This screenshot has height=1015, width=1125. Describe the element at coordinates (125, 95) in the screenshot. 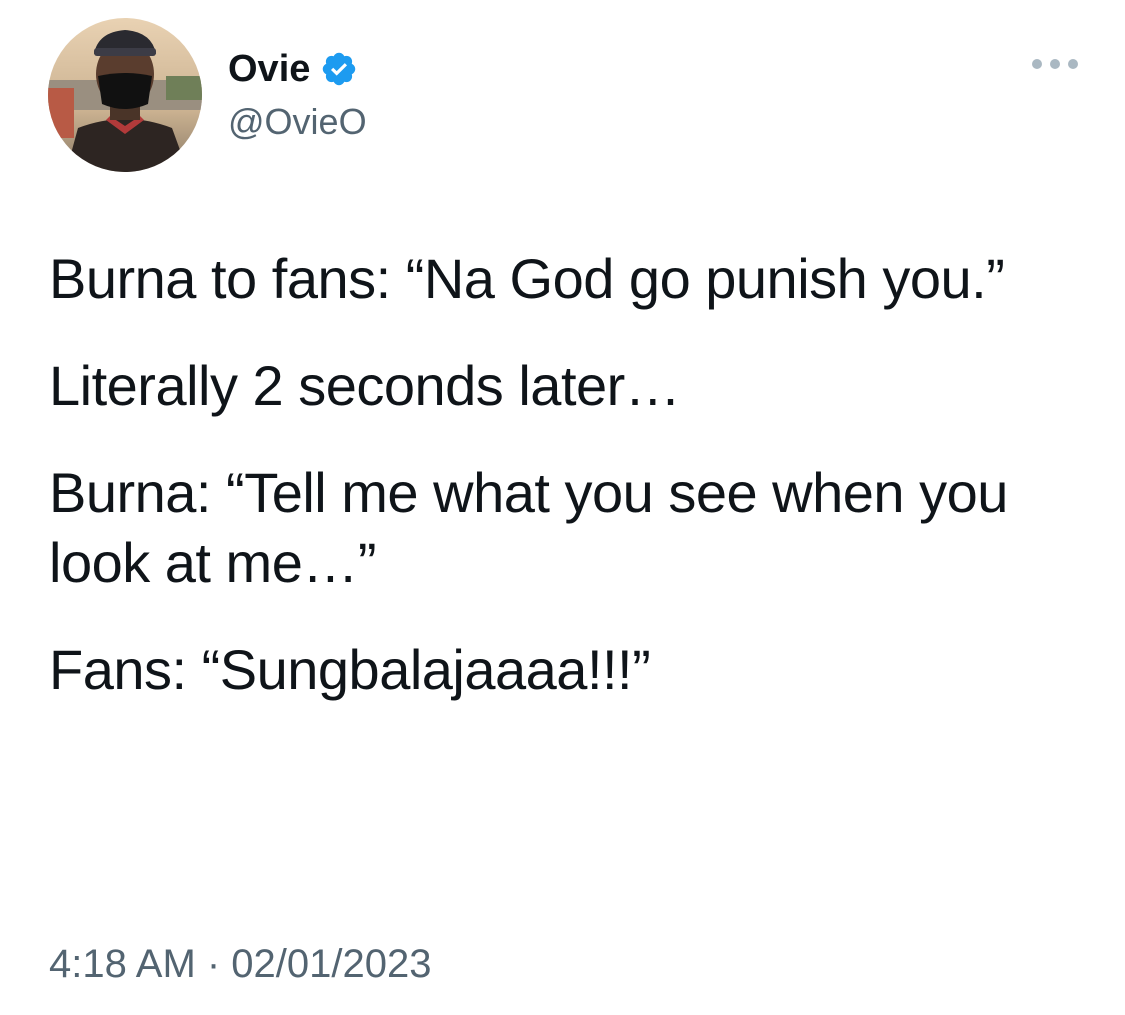

I see `avatar-photo-icon` at that location.